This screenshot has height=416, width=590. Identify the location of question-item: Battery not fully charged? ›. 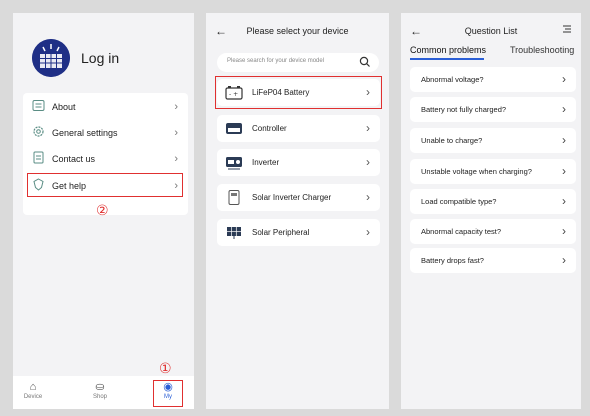
(493, 109).